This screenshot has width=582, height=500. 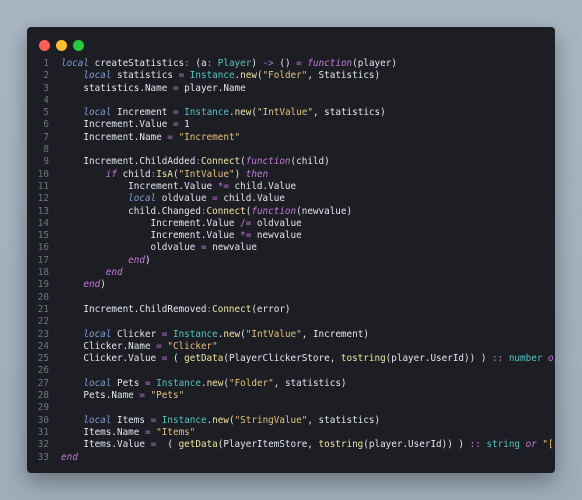 What do you see at coordinates (204, 359) in the screenshot?
I see `code-token: getData` at bounding box center [204, 359].